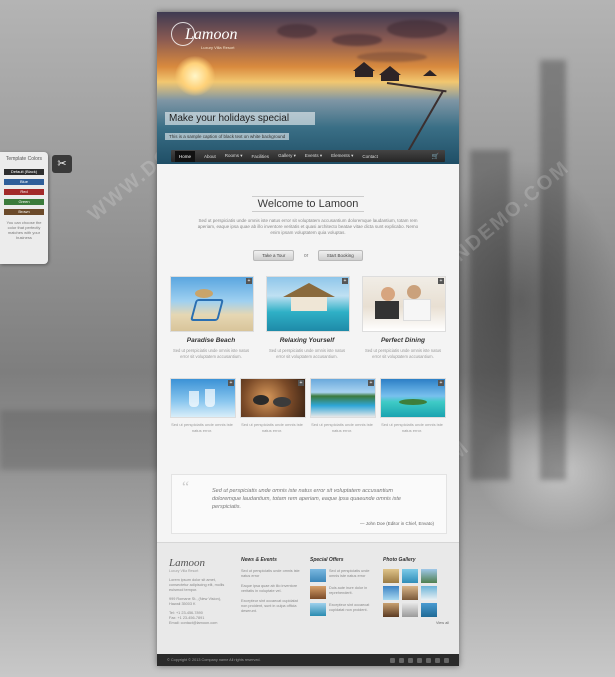 This screenshot has height=677, width=615. What do you see at coordinates (80, 440) in the screenshot?
I see `background-railing` at bounding box center [80, 440].